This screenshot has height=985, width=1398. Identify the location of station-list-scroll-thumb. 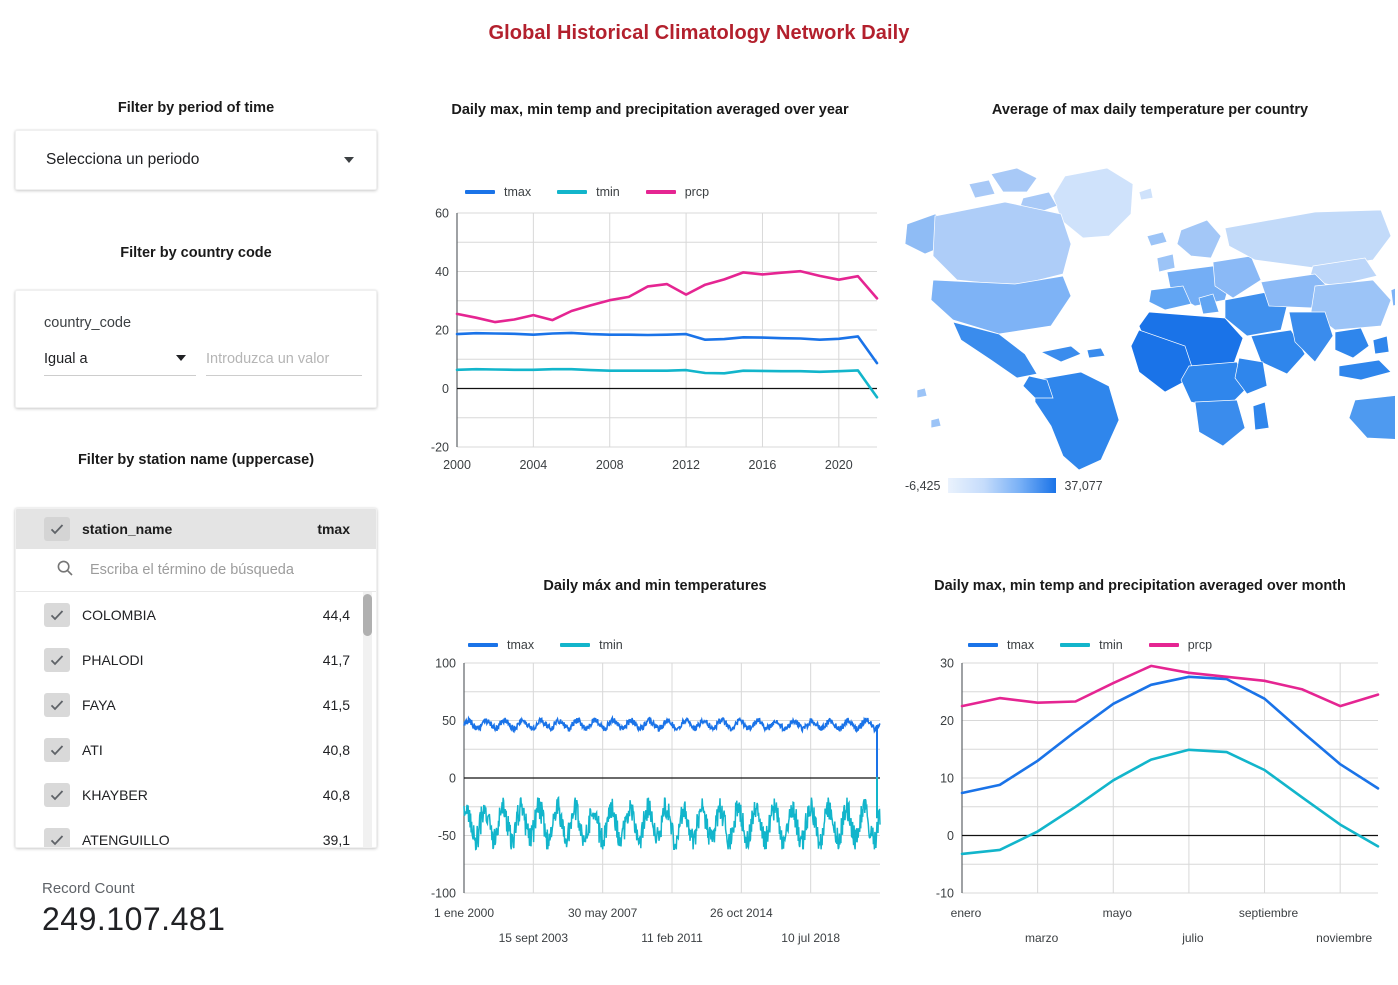
(367, 615).